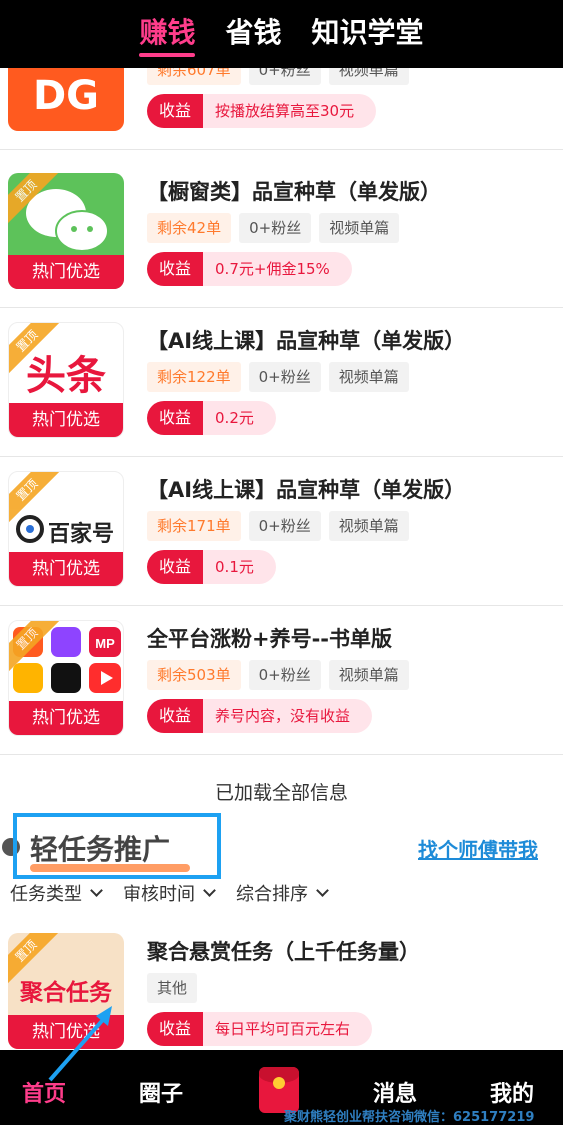 This screenshot has width=563, height=1125. I want to click on income-value: 按播放结算高至30元, so click(290, 111).